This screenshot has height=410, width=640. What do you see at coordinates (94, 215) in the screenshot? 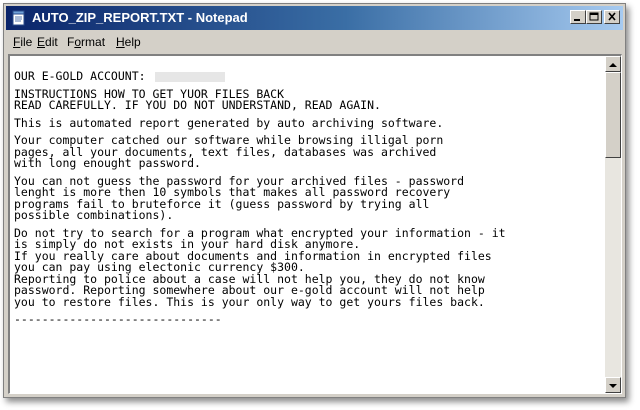
I see `text-line: possible combinations).` at bounding box center [94, 215].